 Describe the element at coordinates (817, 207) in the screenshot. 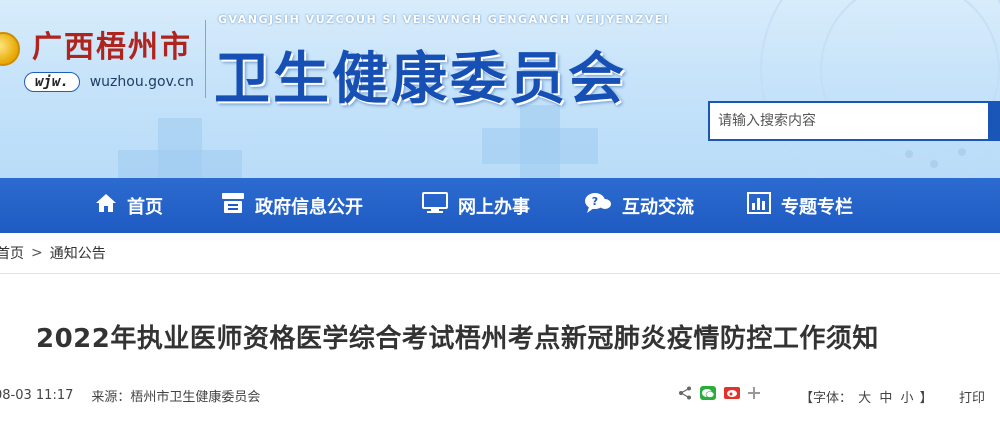

I see `nav-label: 专题专栏` at that location.